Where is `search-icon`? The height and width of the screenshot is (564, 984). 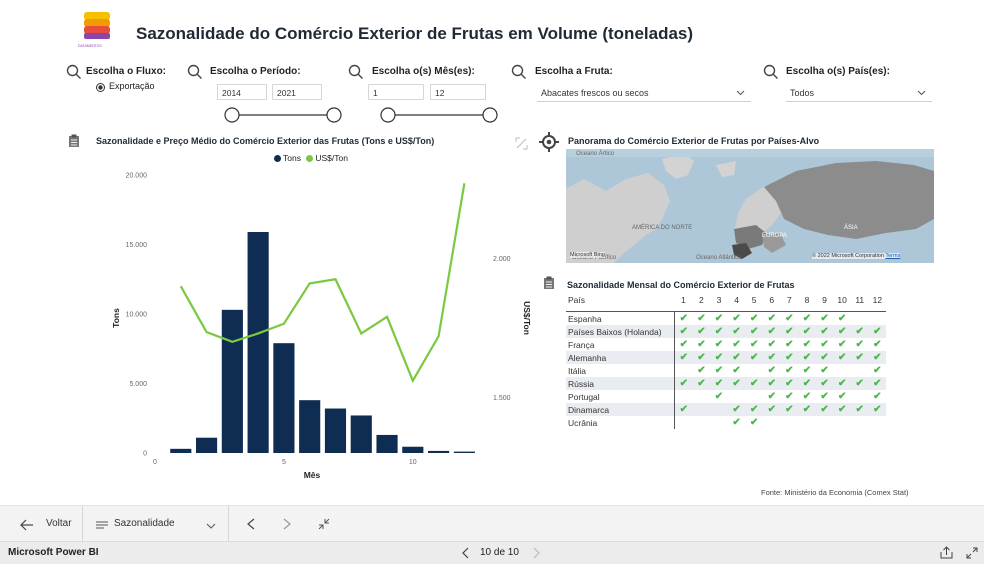 search-icon is located at coordinates (518, 71).